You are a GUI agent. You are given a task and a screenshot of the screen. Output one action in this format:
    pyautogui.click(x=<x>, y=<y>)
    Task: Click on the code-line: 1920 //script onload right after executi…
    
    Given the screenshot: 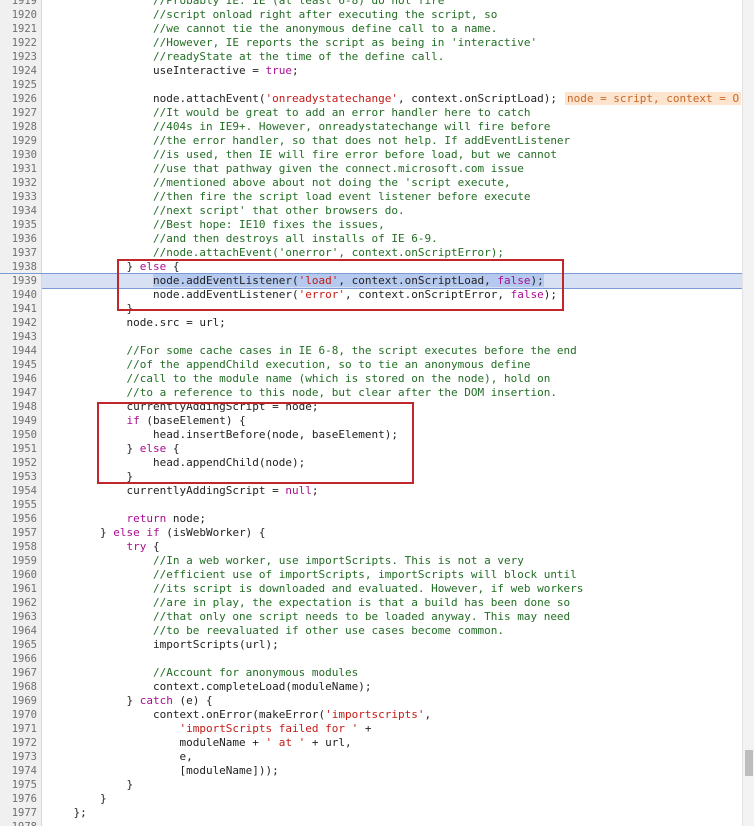 What is the action you would take?
    pyautogui.click(x=377, y=15)
    